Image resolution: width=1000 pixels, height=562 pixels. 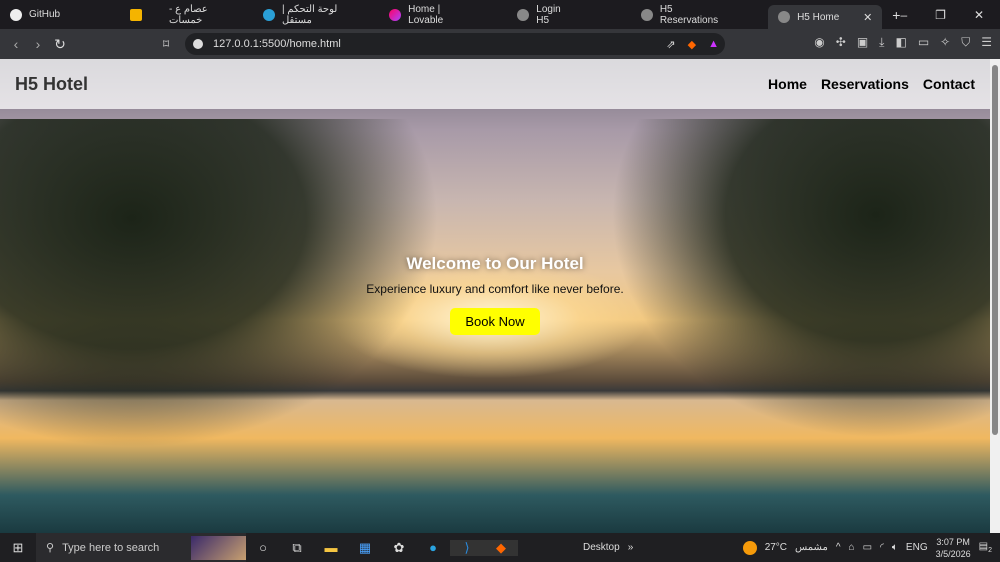 What do you see at coordinates (50, 548) in the screenshot?
I see `search-icon: ⚲` at bounding box center [50, 548].